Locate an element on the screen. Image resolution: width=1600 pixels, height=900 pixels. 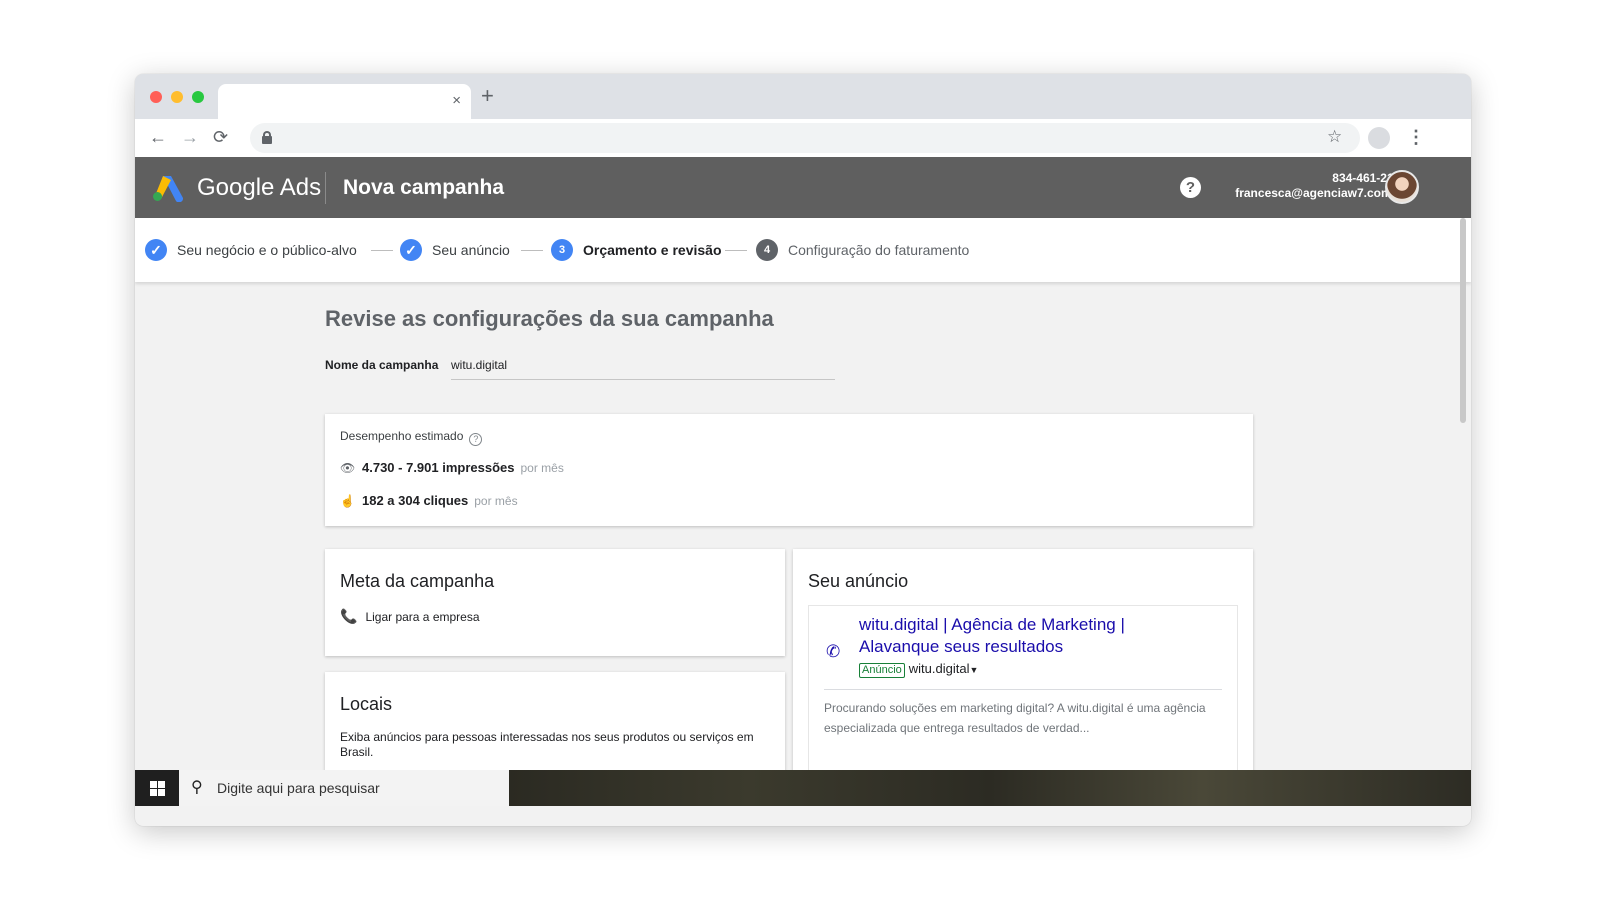
close-window-button is located at coordinates (156, 97).